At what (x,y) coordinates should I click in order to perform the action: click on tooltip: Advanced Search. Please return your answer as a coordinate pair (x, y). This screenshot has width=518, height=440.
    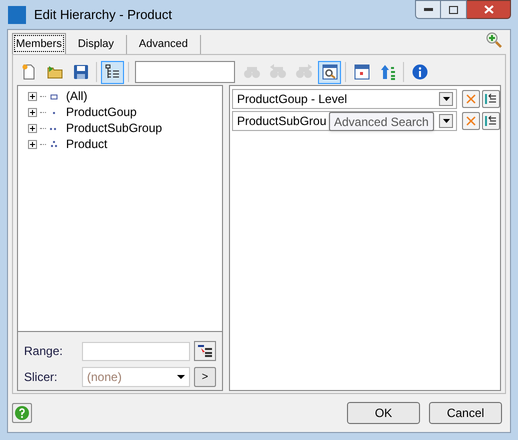
    Looking at the image, I should click on (381, 121).